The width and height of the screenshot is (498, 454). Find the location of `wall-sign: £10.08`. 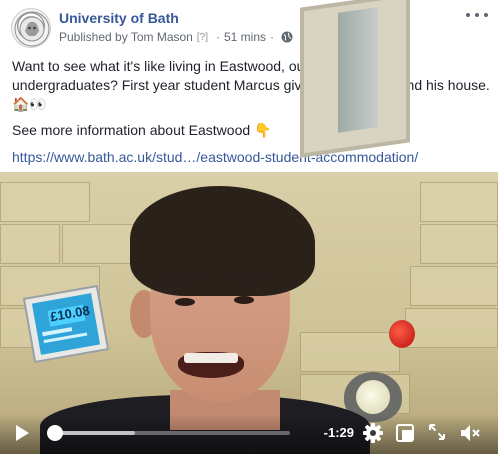

wall-sign: £10.08 is located at coordinates (66, 326).